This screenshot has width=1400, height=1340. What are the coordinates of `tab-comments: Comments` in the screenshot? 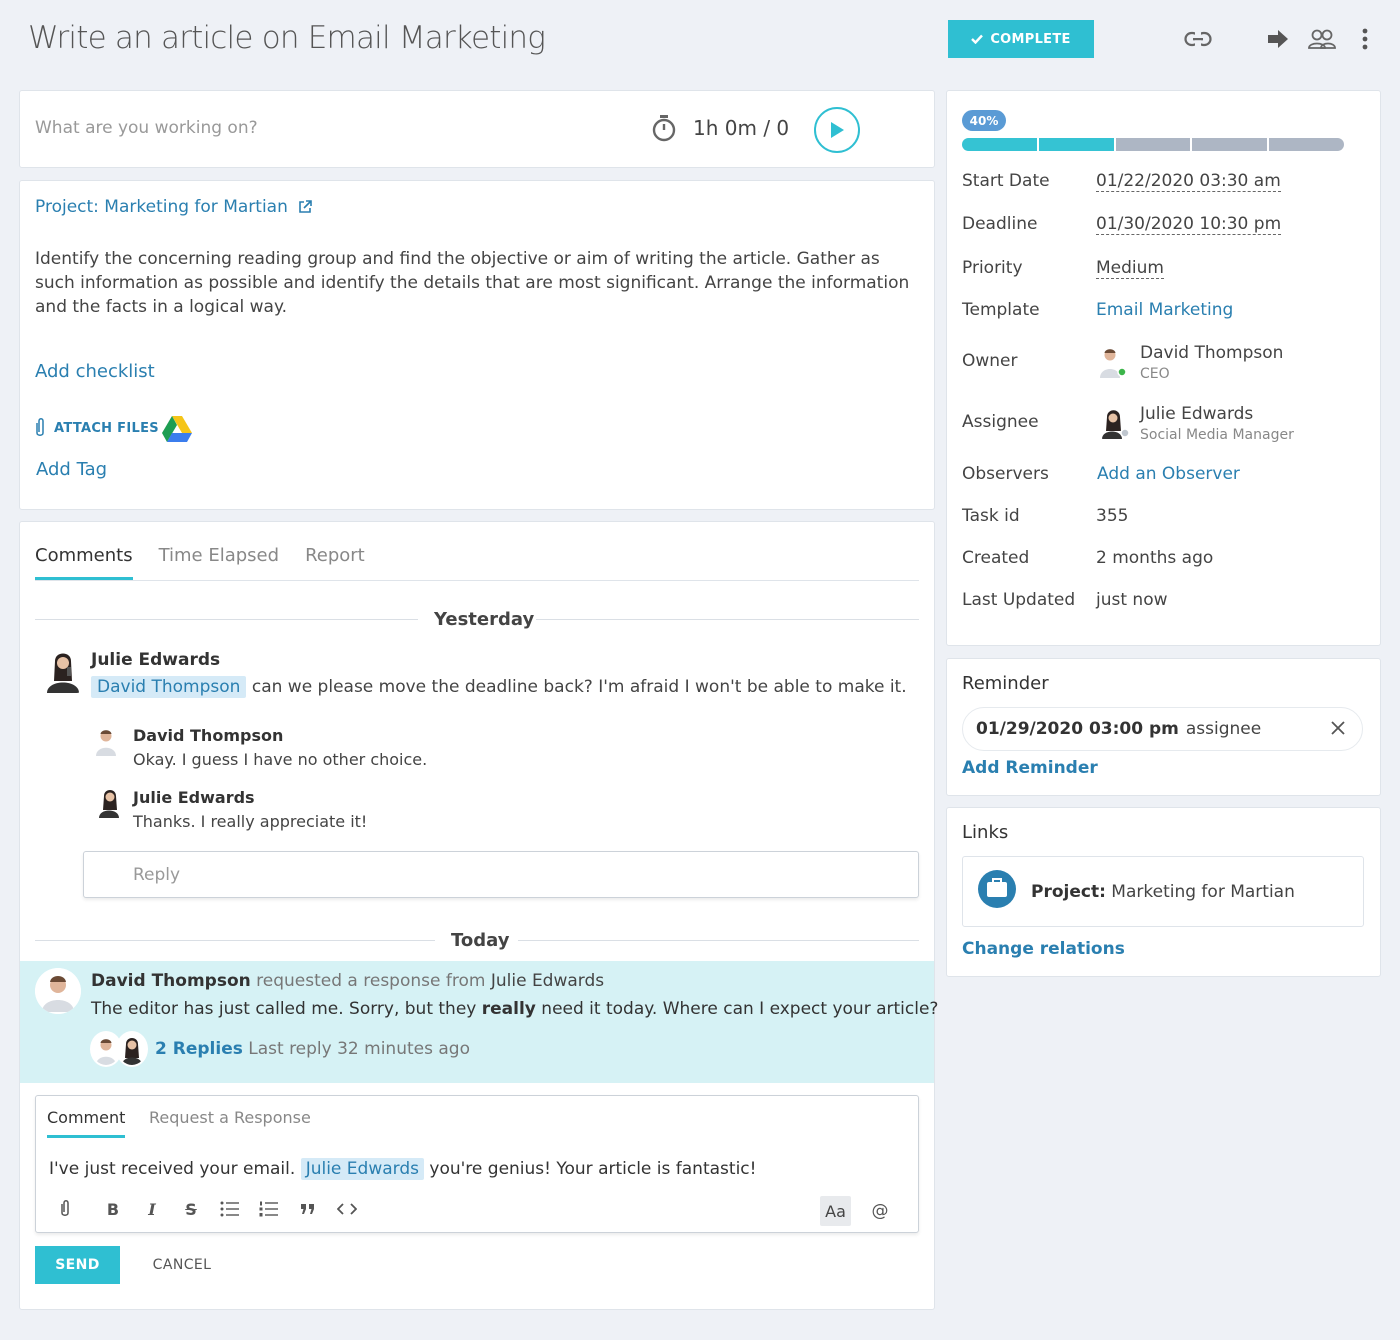 It's located at (84, 562).